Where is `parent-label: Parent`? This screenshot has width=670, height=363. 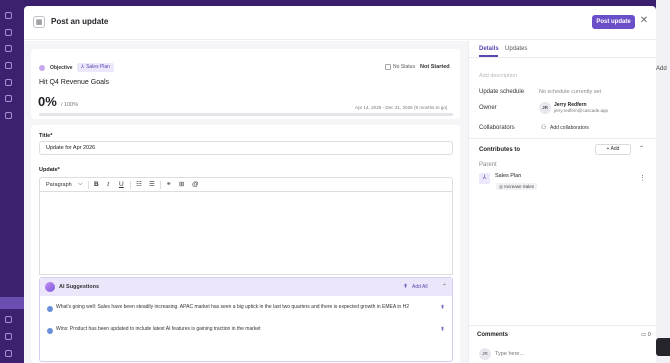
parent-label: Parent is located at coordinates (488, 165).